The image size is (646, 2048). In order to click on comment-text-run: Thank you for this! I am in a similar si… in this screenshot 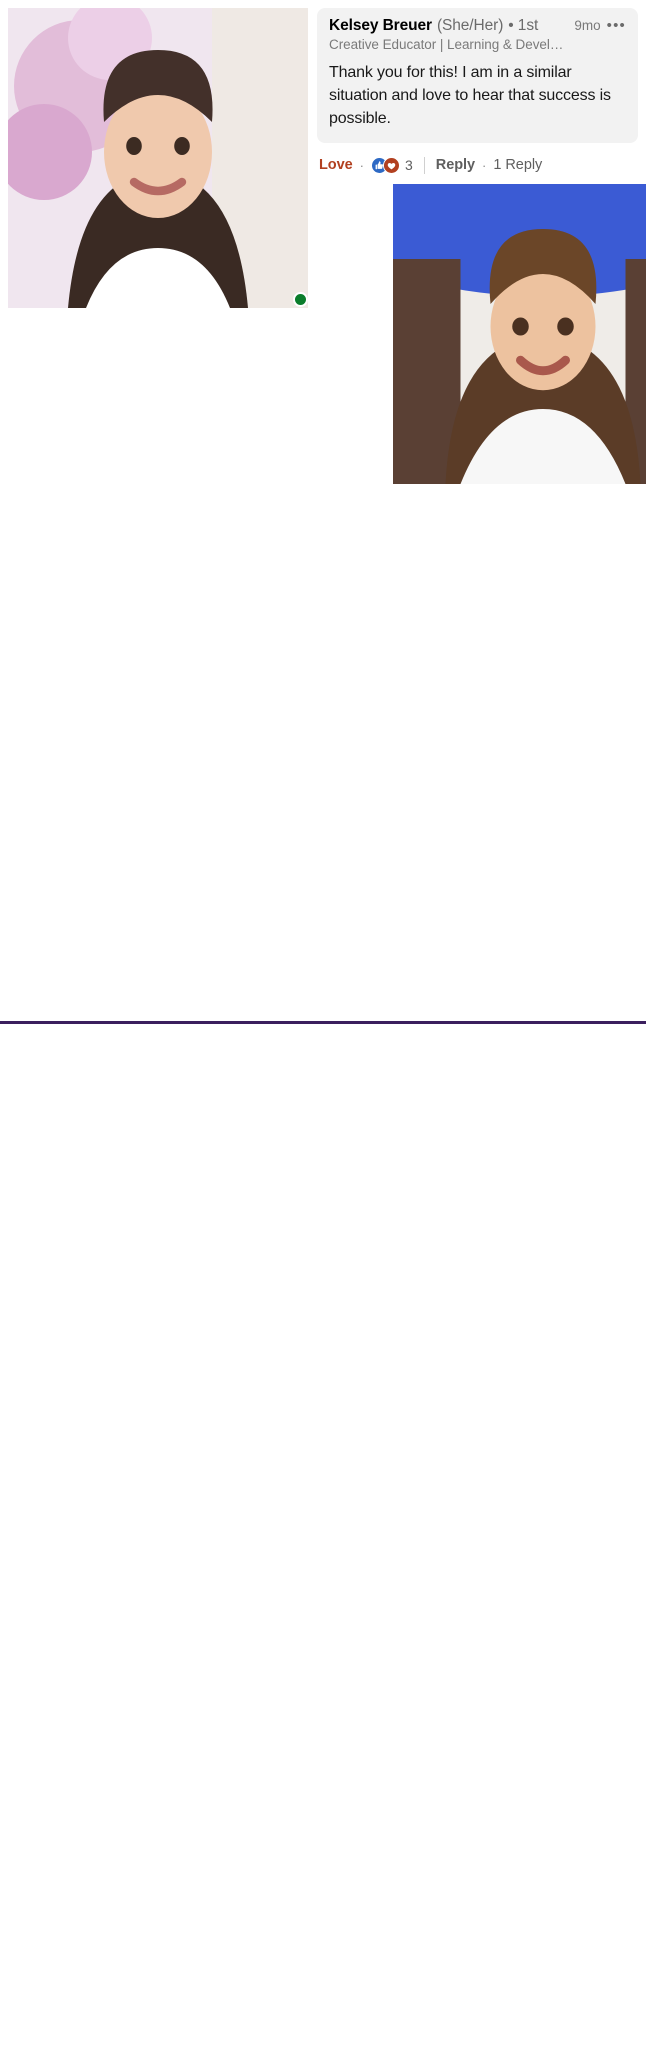, I will do `click(470, 95)`.